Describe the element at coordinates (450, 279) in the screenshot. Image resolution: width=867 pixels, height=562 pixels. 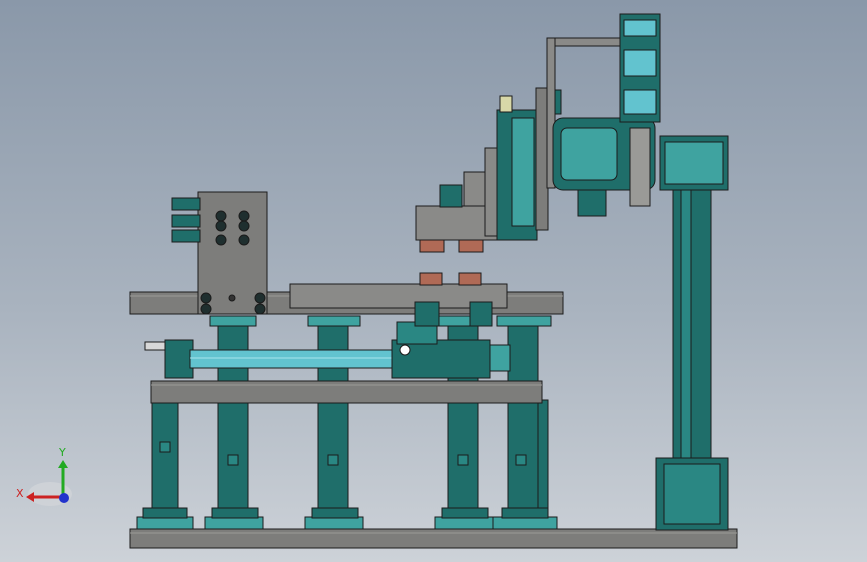
I see `lower-pads` at that location.